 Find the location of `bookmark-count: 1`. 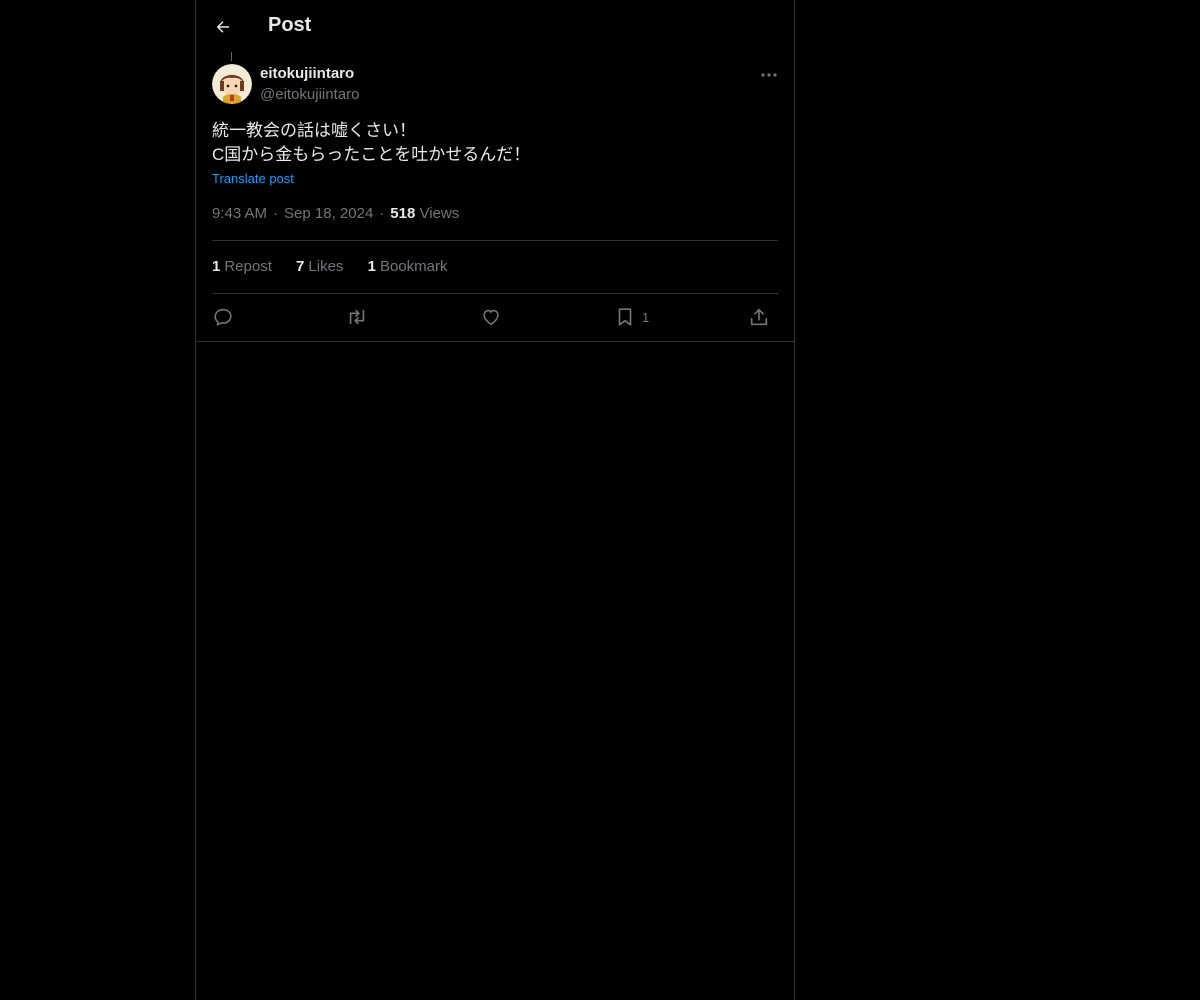

bookmark-count: 1 is located at coordinates (646, 317).